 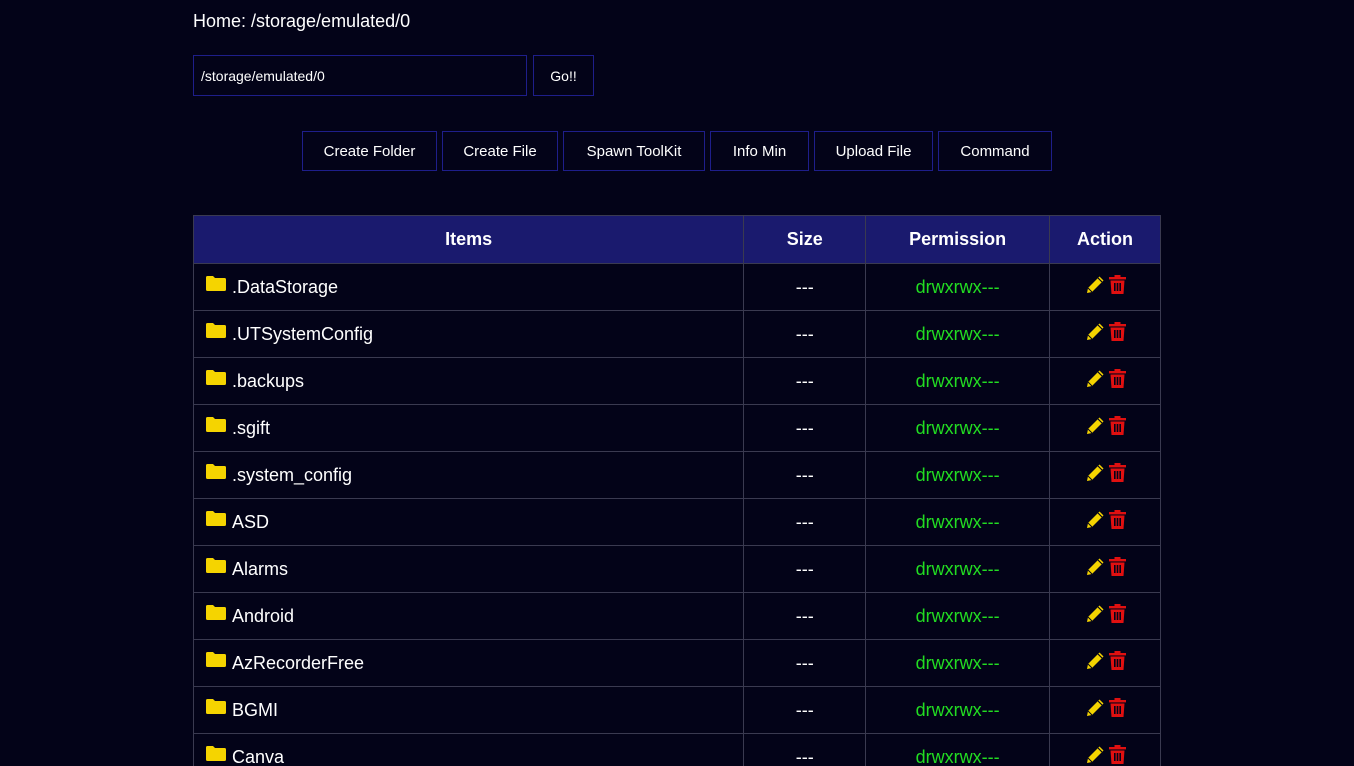 I want to click on item-cell: .DataStorage, so click(x=468, y=287).